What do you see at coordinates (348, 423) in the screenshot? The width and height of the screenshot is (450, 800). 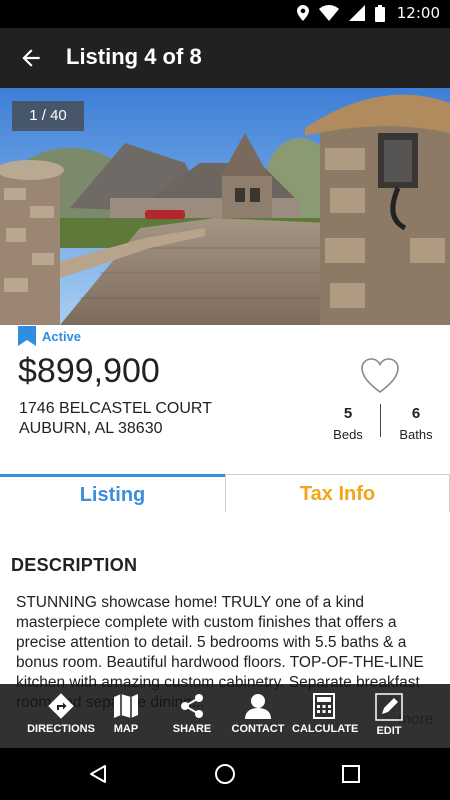 I see `beds-stat: 5 Beds` at bounding box center [348, 423].